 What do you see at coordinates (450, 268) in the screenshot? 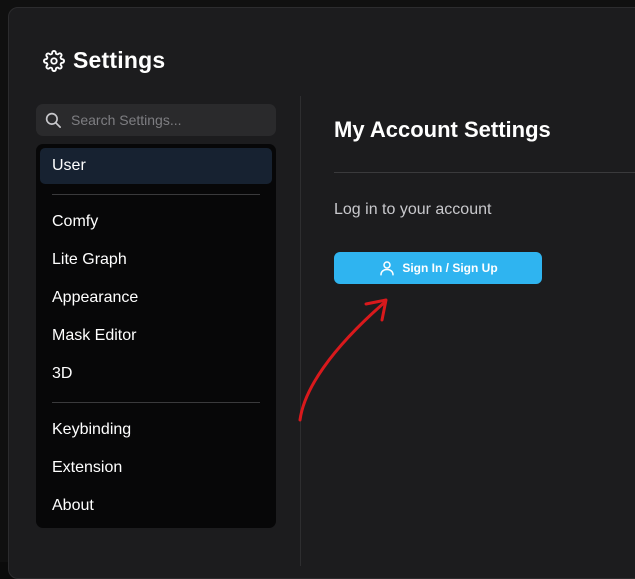
I see `sign-in-label: Sign In / Sign Up` at bounding box center [450, 268].